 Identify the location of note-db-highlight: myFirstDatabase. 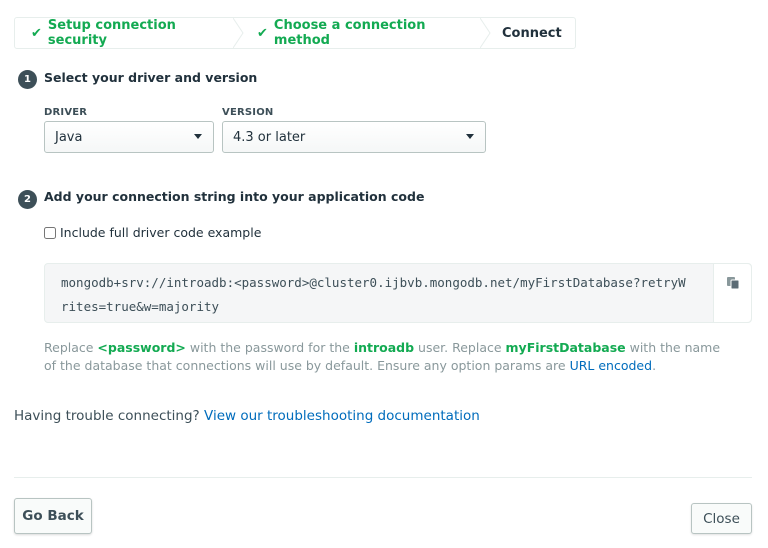
(565, 347).